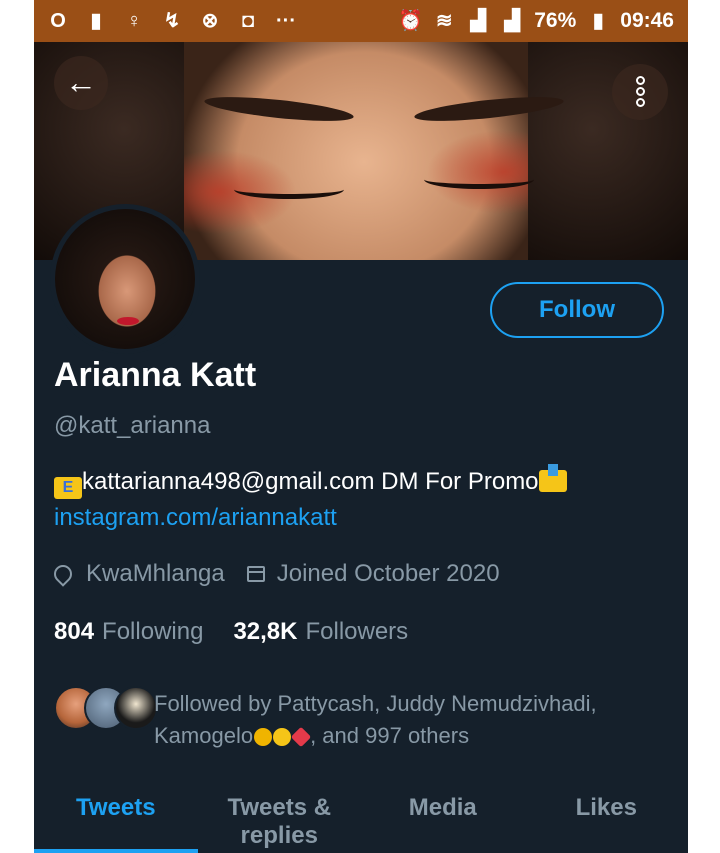  What do you see at coordinates (116, 816) in the screenshot?
I see `tab-tweets: Tweets` at bounding box center [116, 816].